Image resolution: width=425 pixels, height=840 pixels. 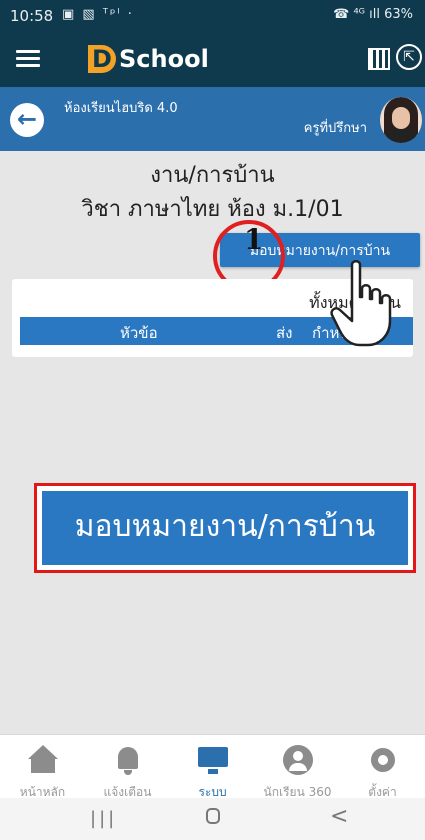 I want to click on nav-student-360: นักเรียน 360, so click(x=297, y=767).